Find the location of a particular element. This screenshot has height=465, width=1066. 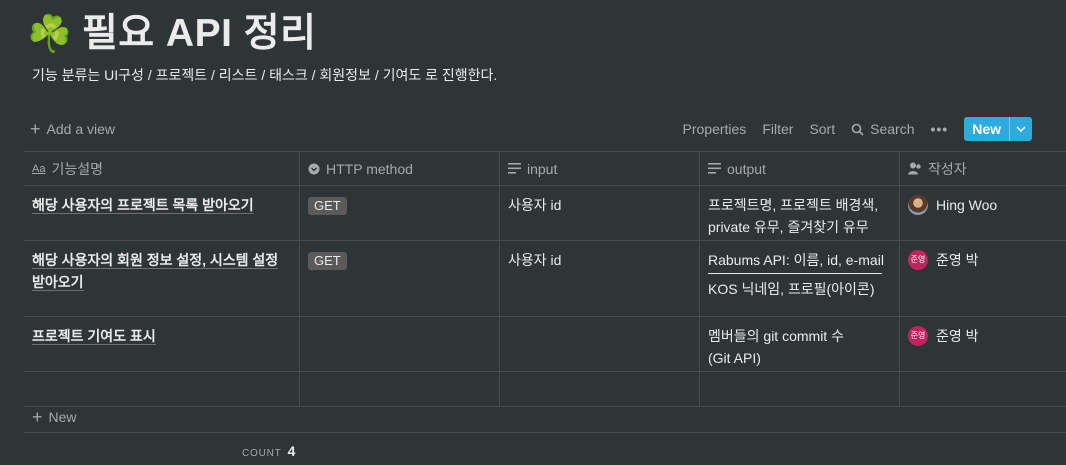

cell-description is located at coordinates (162, 389).